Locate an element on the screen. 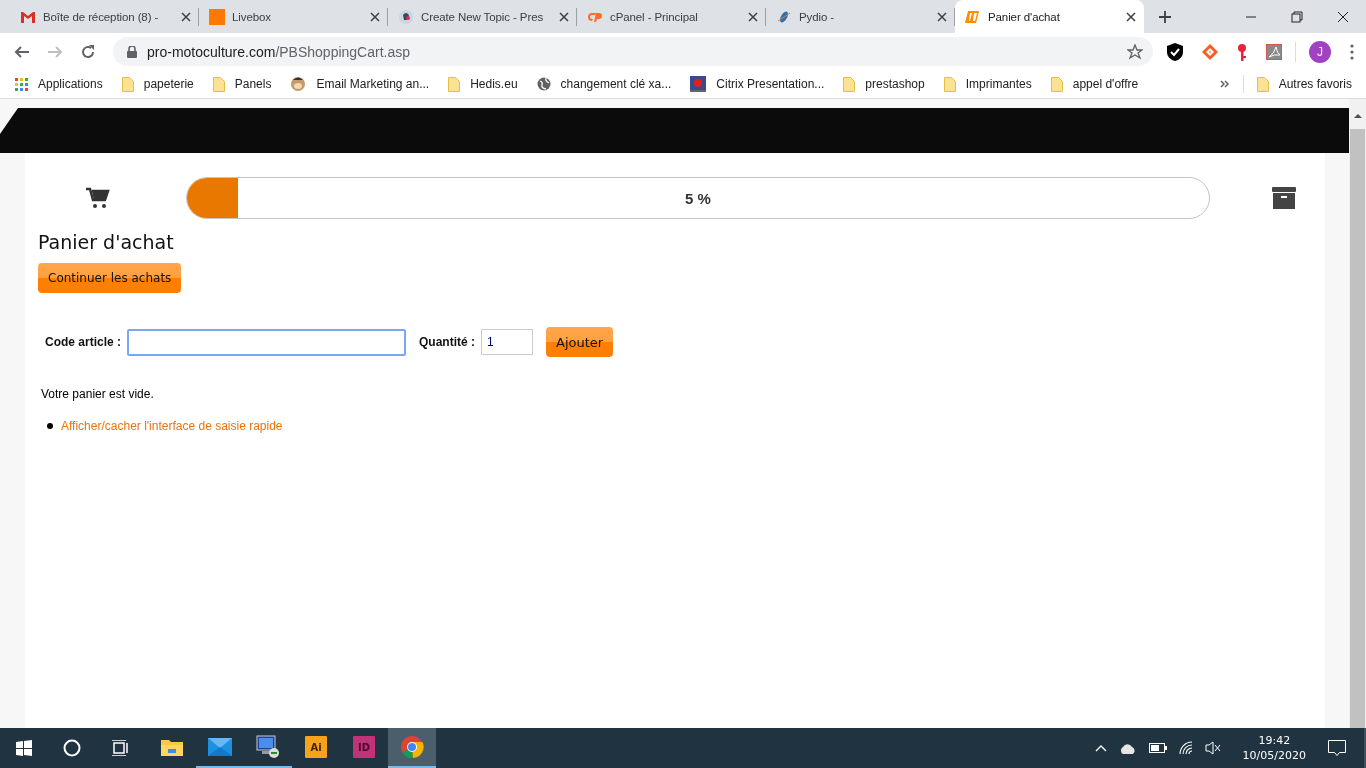 The height and width of the screenshot is (768, 1366). browser-tab: Livebox is located at coordinates (293, 16).